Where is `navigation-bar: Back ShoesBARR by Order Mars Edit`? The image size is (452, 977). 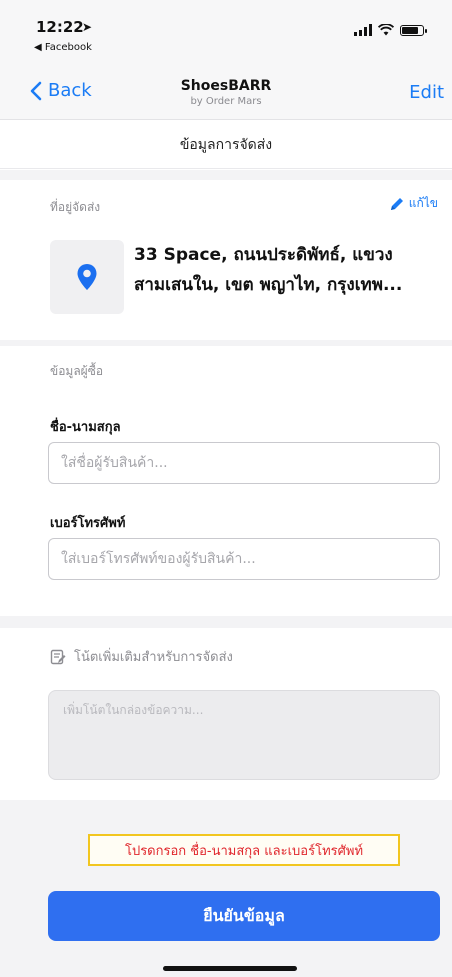 navigation-bar: Back ShoesBARR by Order Mars Edit is located at coordinates (226, 94).